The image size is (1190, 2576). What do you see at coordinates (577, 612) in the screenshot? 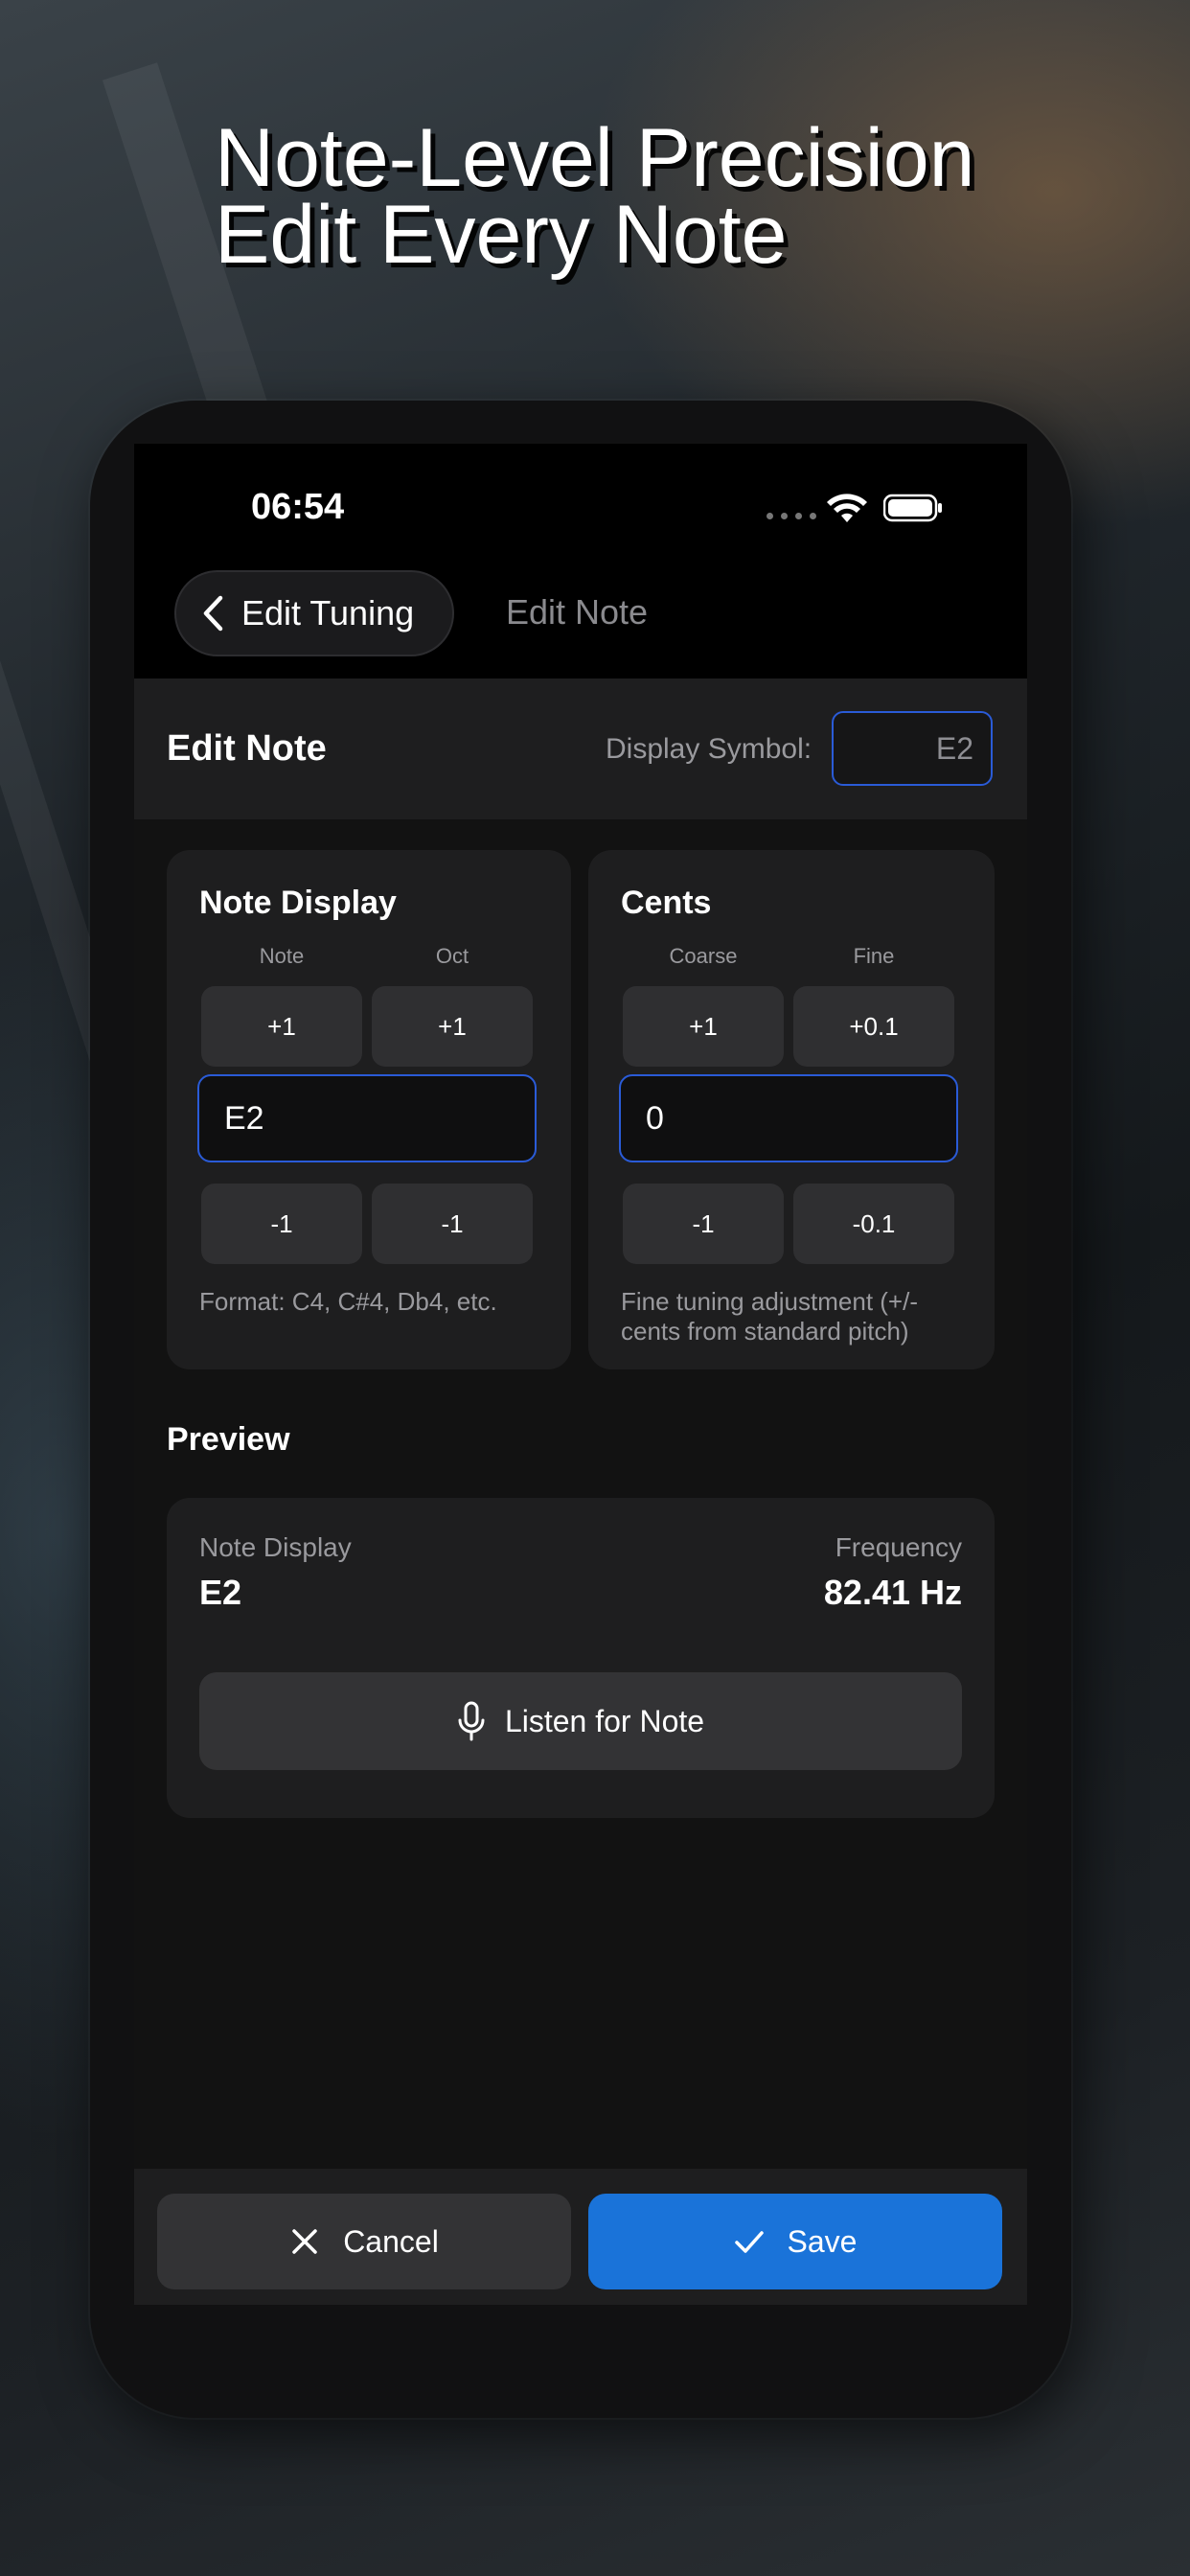
I see `nav-title: Edit Note` at bounding box center [577, 612].